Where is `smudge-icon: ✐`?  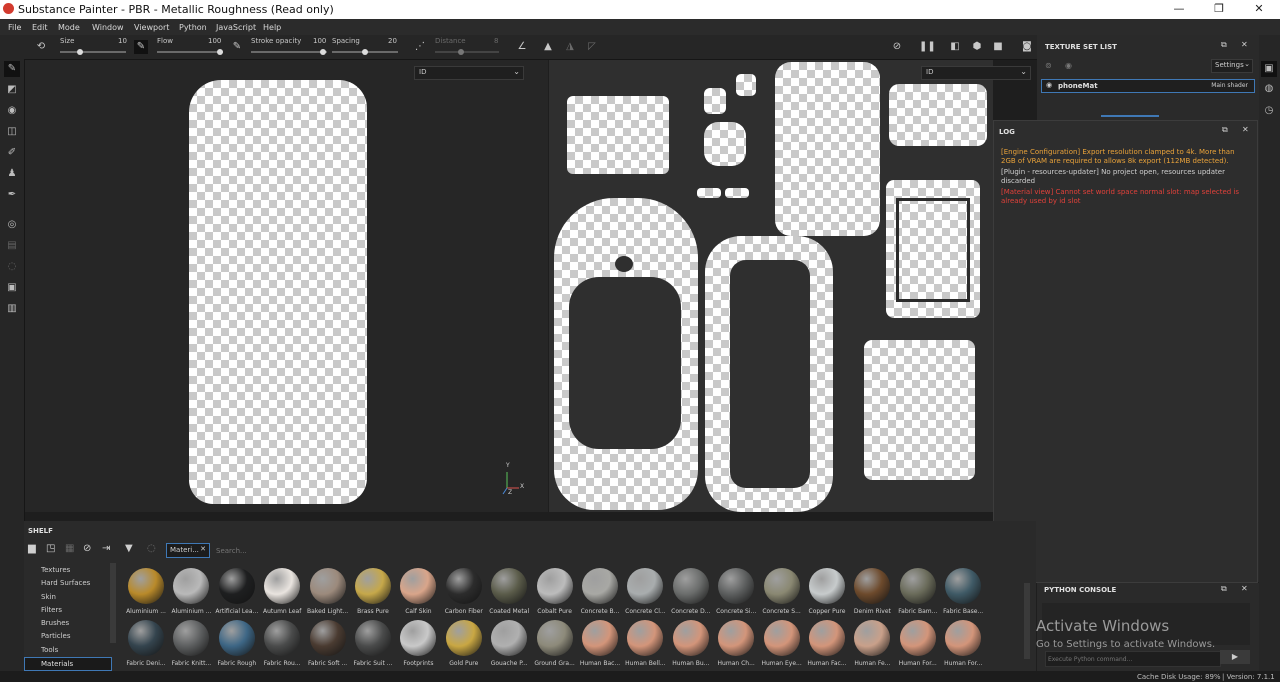 smudge-icon: ✐ is located at coordinates (12, 153).